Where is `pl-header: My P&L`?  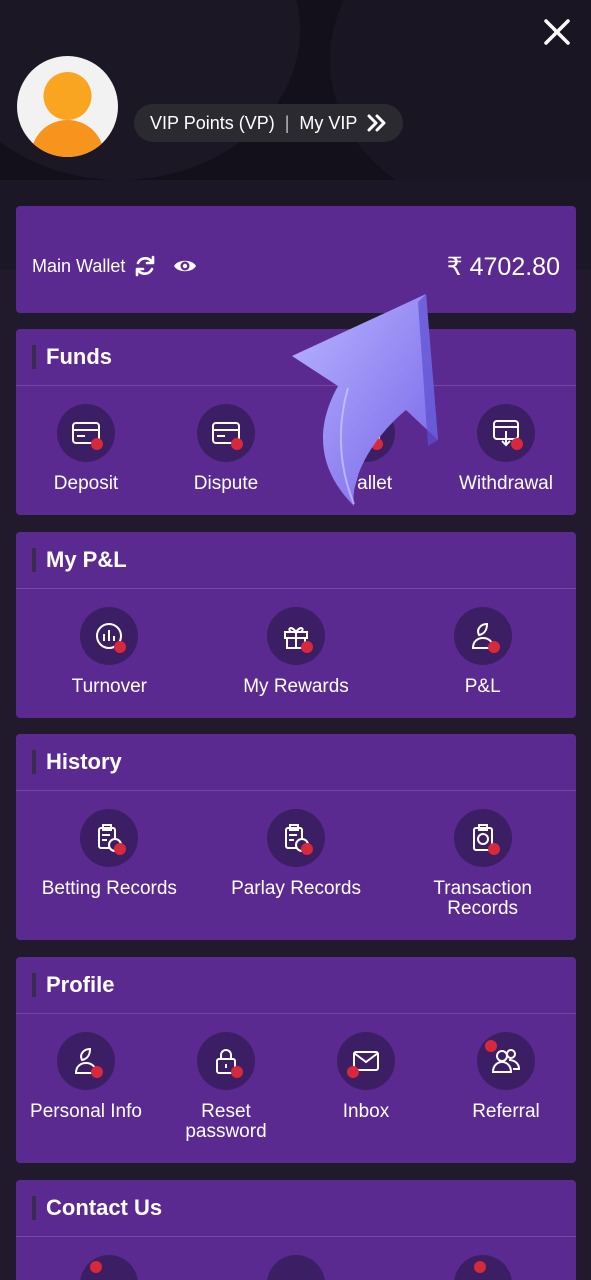 pl-header: My P&L is located at coordinates (296, 560).